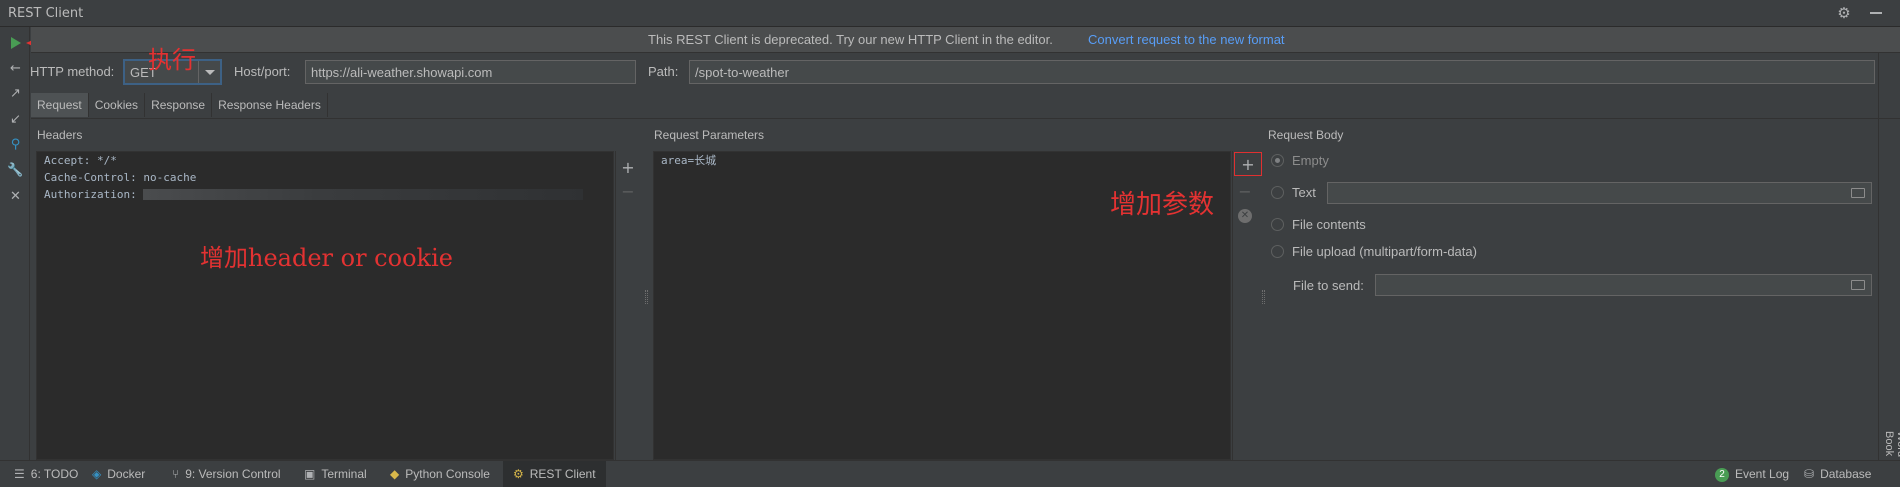 This screenshot has width=1900, height=487. What do you see at coordinates (1186, 39) in the screenshot?
I see `convert-request-link: Convert request to the new format` at bounding box center [1186, 39].